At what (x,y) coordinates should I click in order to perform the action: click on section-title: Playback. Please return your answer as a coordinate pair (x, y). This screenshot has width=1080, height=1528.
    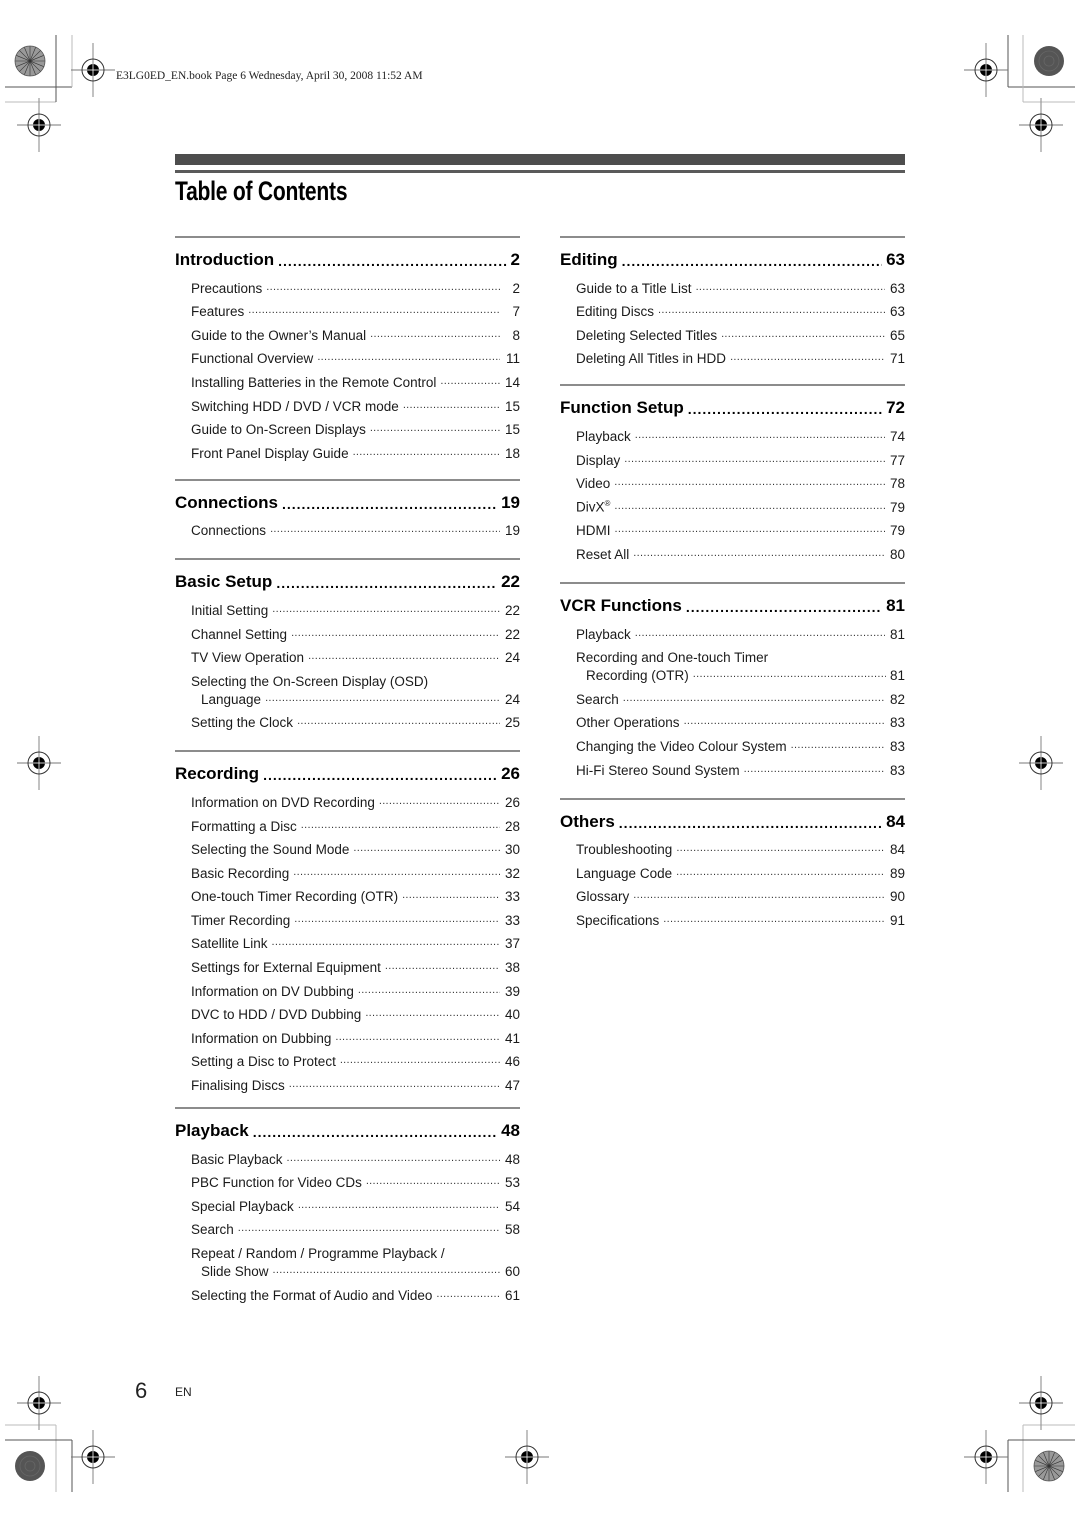
    Looking at the image, I should click on (212, 1131).